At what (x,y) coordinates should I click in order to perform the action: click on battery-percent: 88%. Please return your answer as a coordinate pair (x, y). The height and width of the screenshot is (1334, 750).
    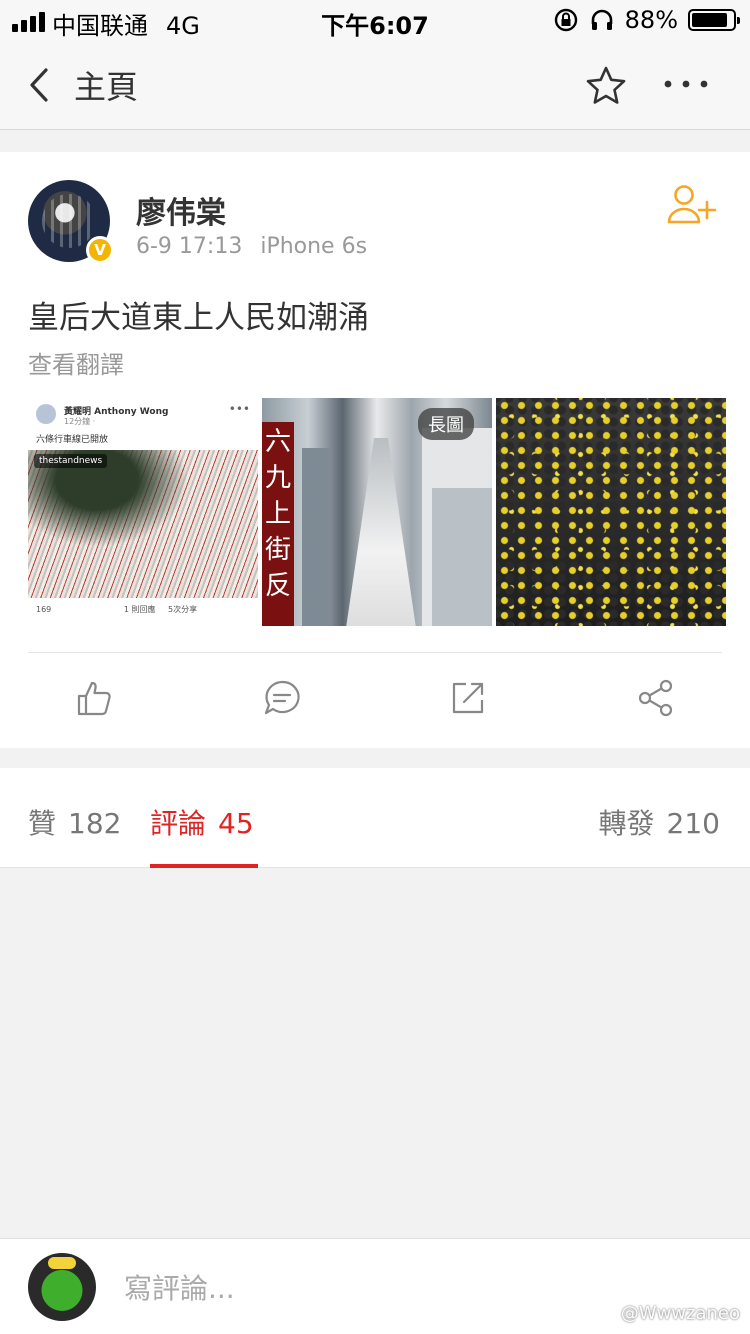
    Looking at the image, I should click on (651, 20).